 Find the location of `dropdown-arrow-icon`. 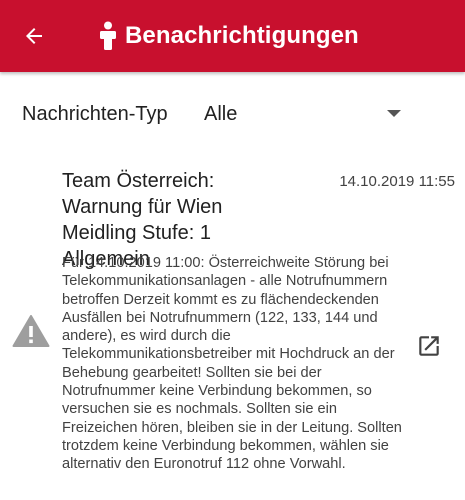

dropdown-arrow-icon is located at coordinates (394, 113).